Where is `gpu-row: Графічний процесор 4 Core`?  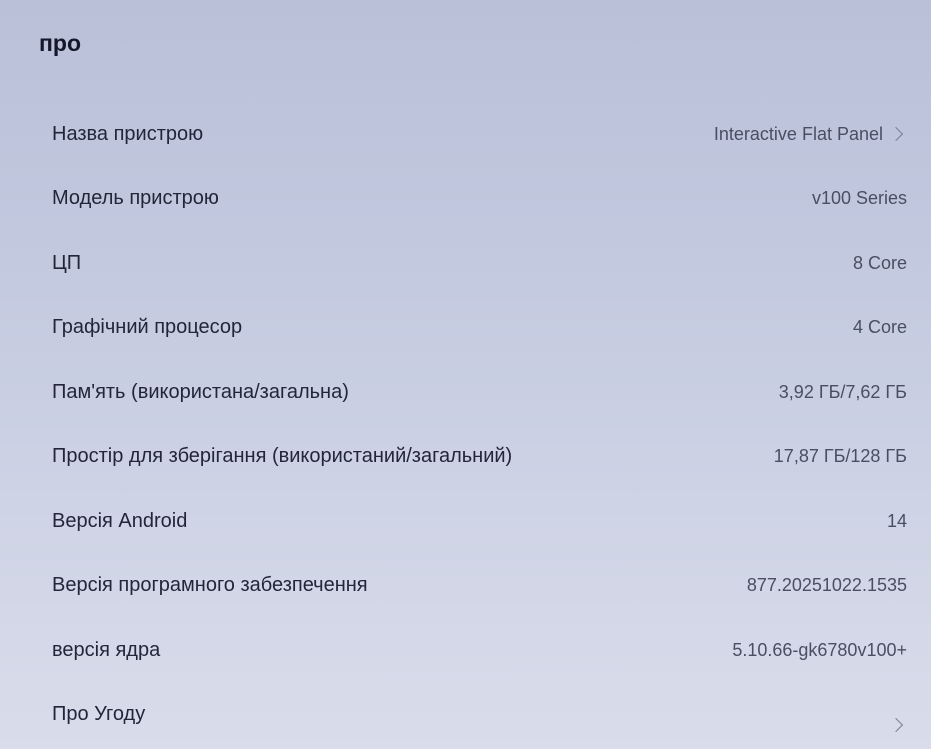 gpu-row: Графічний процесор 4 Core is located at coordinates (465, 328).